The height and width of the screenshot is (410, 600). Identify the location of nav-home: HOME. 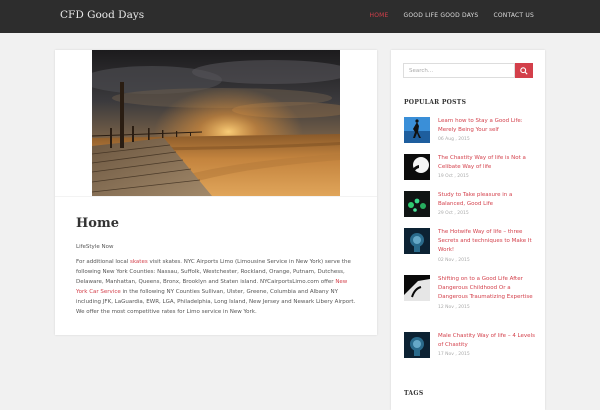
(378, 15).